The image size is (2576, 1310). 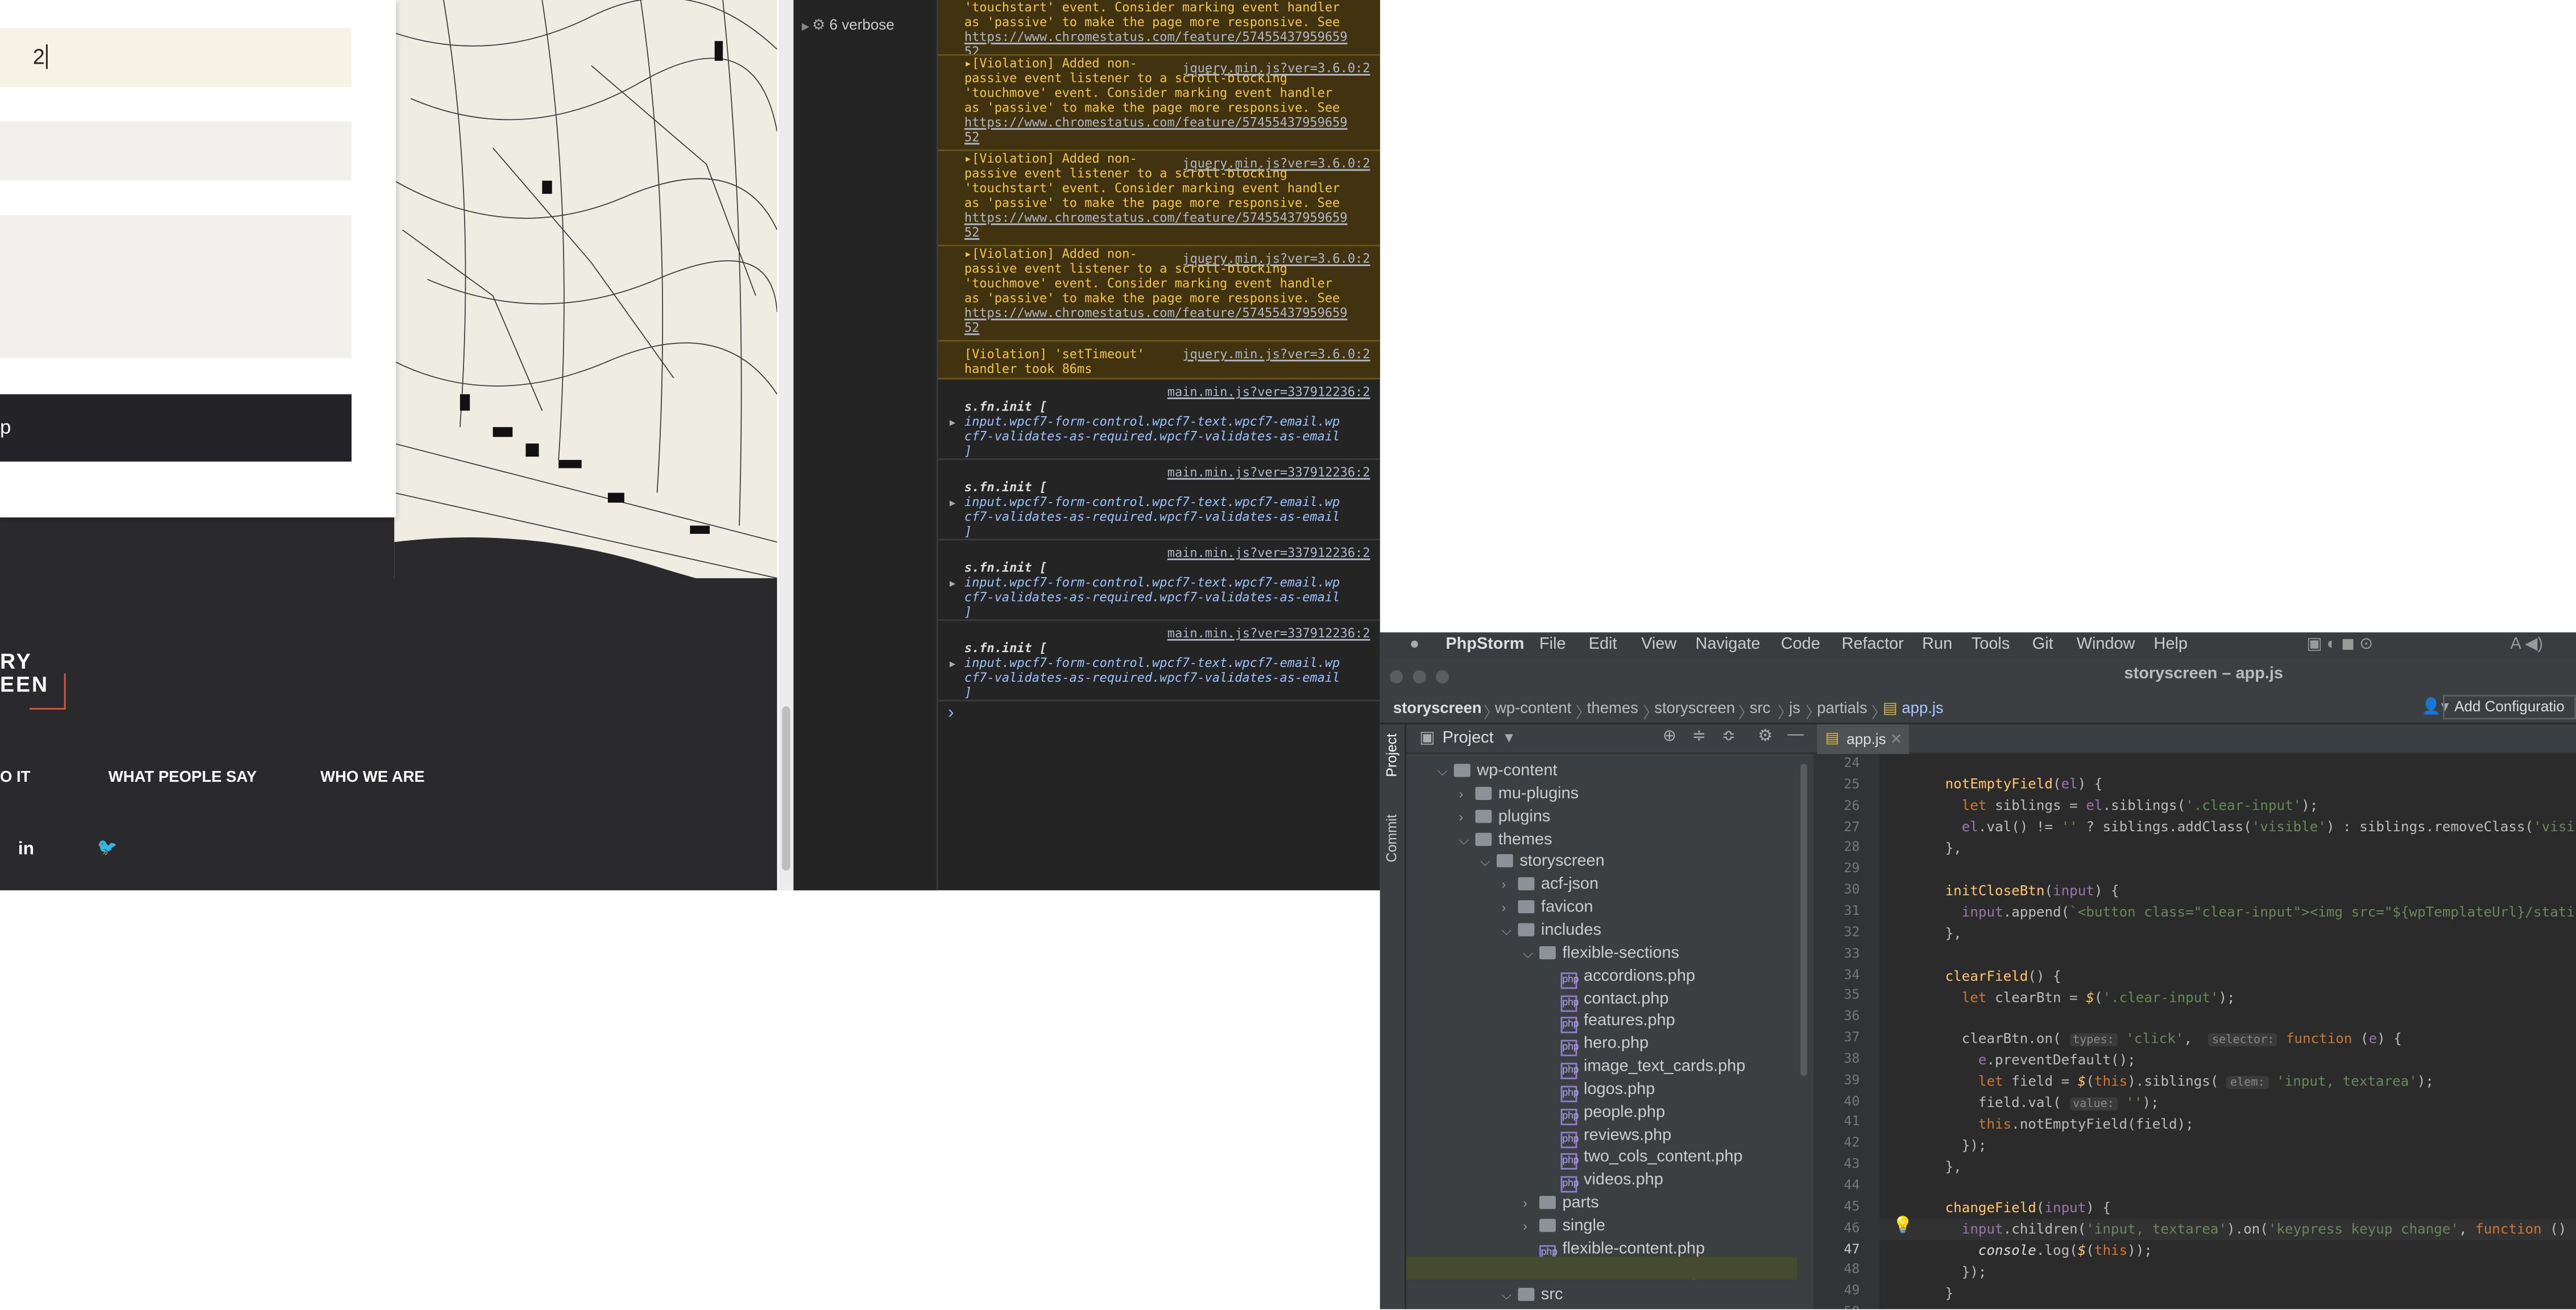 What do you see at coordinates (1643, 1160) in the screenshot?
I see `tree-item: php two_cols_content.php` at bounding box center [1643, 1160].